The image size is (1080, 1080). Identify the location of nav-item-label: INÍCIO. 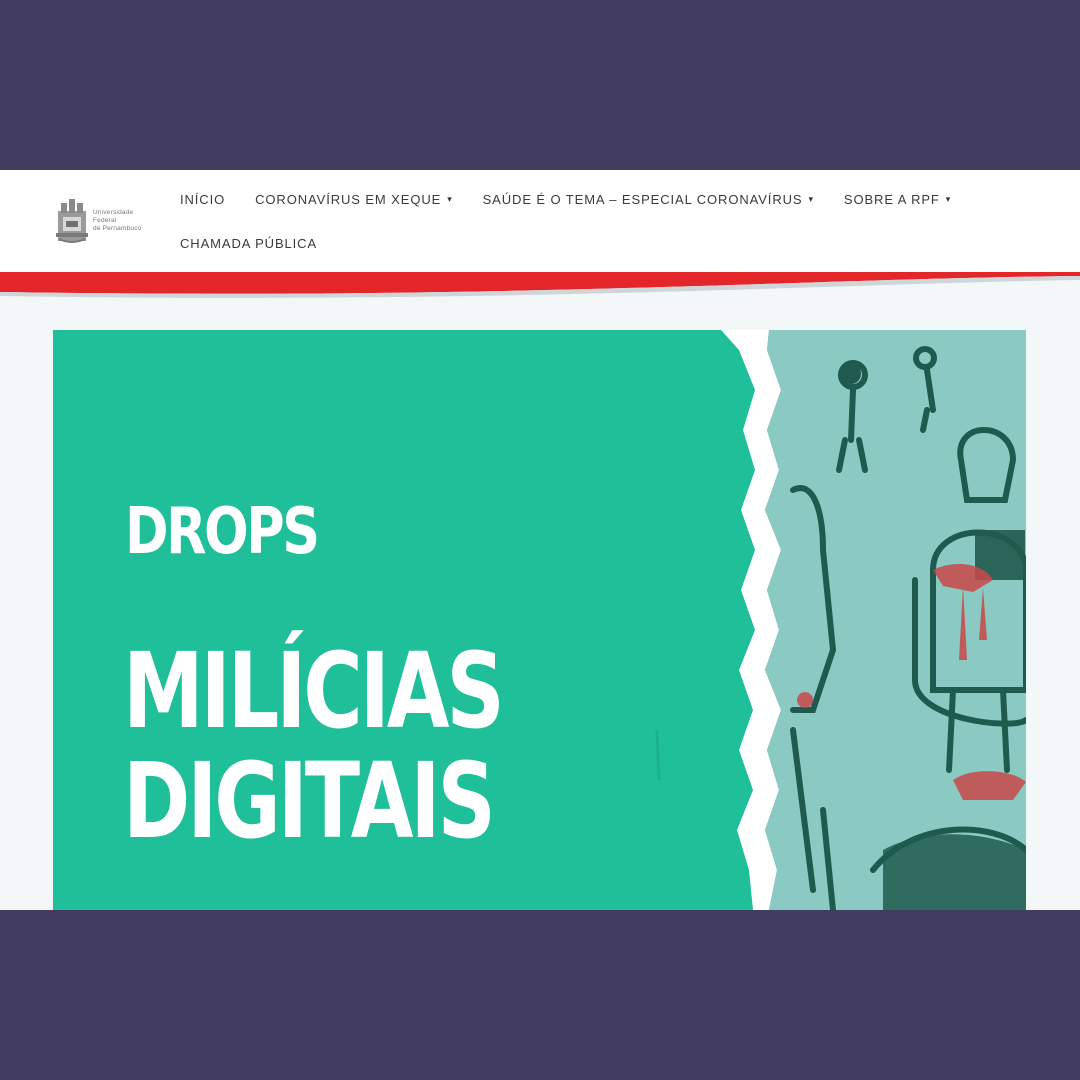
(203, 199).